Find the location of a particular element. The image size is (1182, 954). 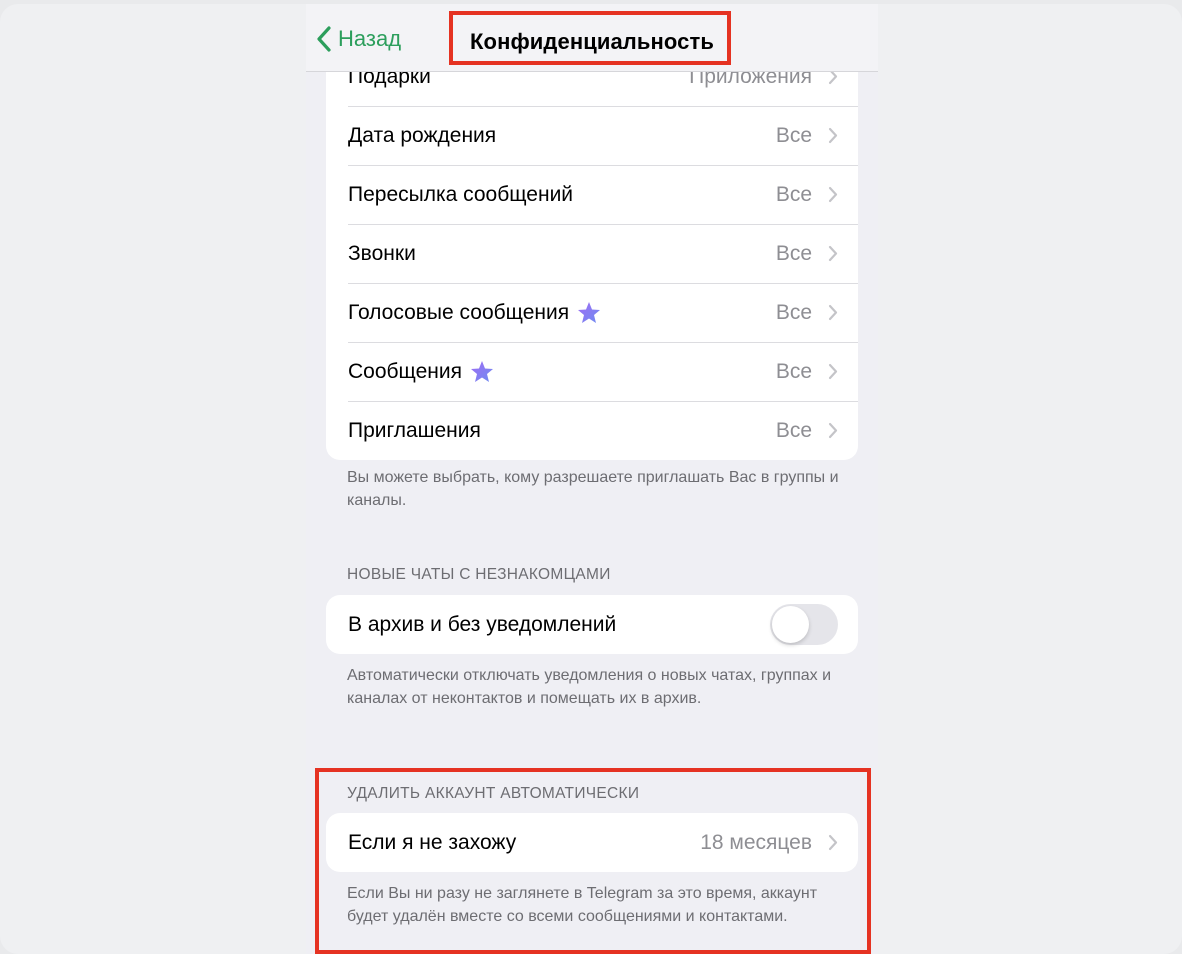

privacy-row-calls: Звонки Все is located at coordinates (592, 253).